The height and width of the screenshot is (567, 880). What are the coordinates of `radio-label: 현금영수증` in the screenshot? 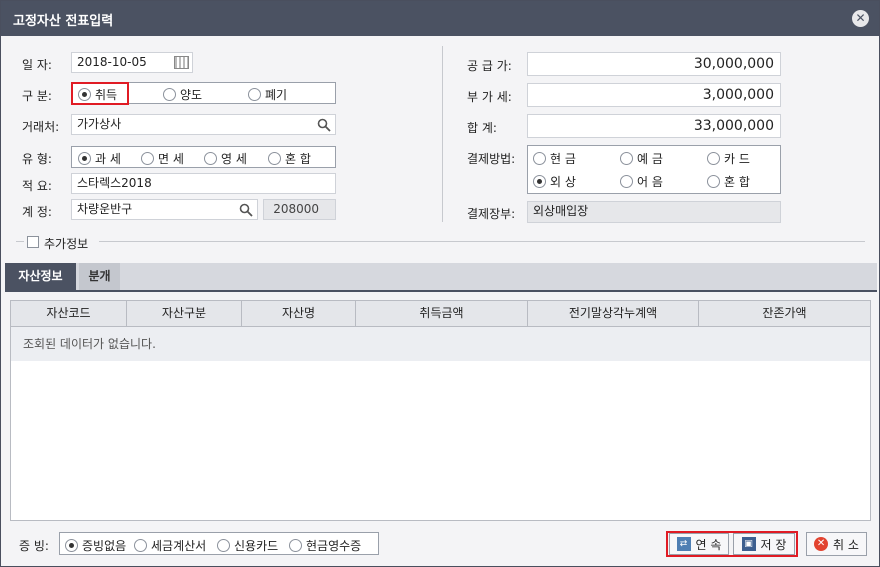 It's located at (334, 546).